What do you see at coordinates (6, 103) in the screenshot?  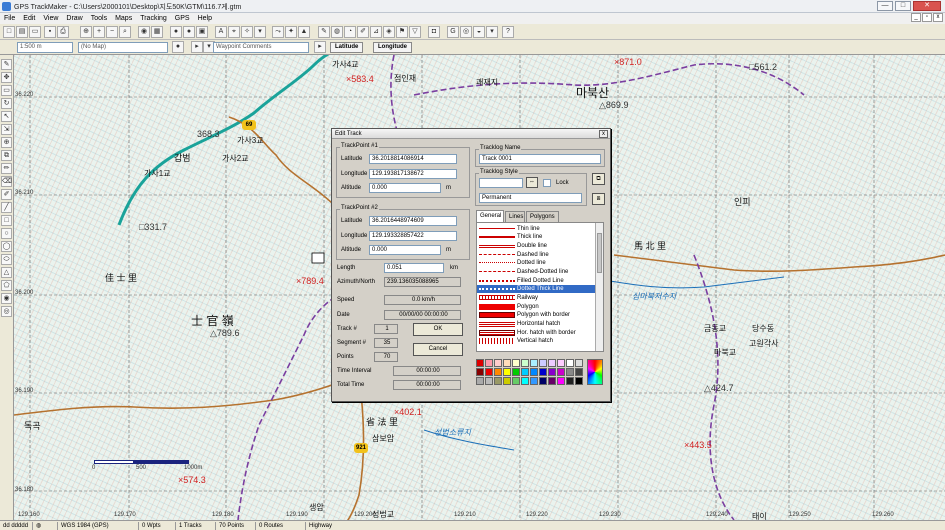 I see `rotate-tool-icon: ↻` at bounding box center [6, 103].